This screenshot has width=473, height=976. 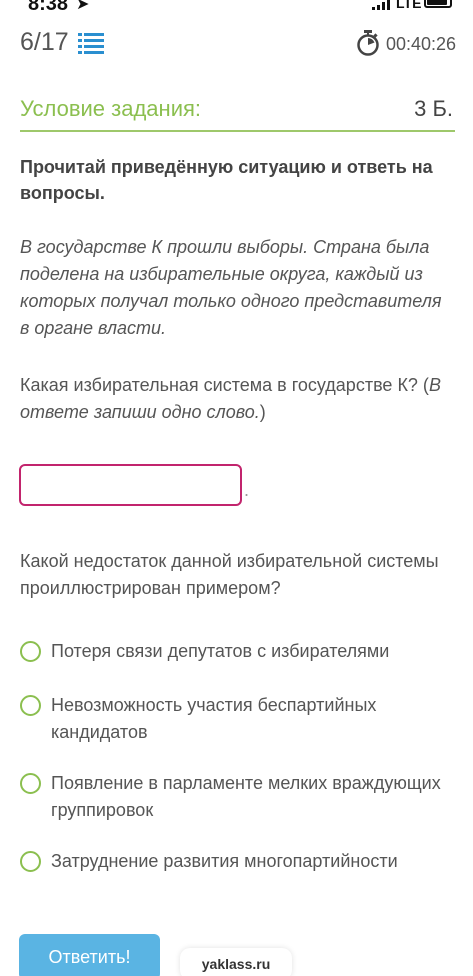 I want to click on task-points: 3 Б., so click(x=433, y=108).